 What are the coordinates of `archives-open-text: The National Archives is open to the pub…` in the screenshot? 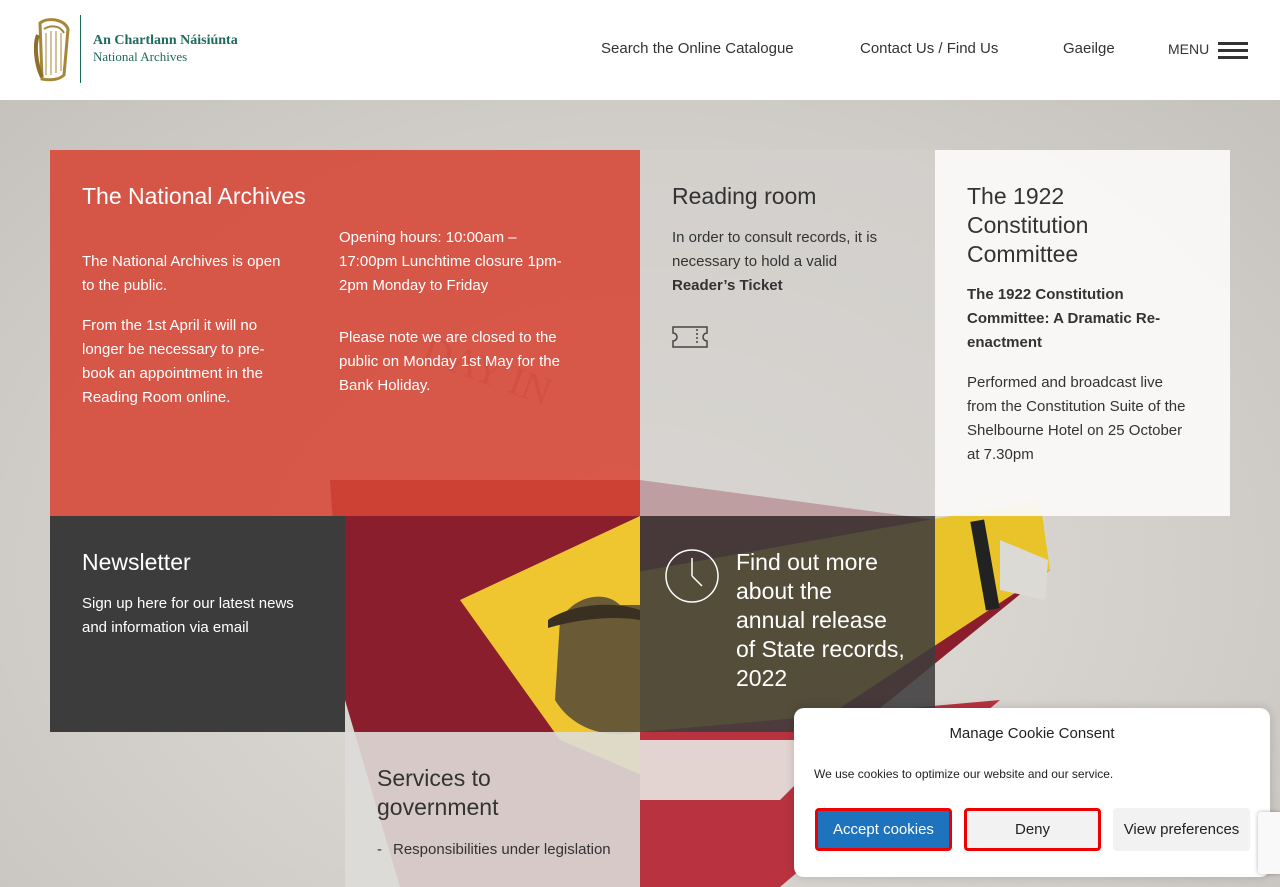 It's located at (181, 273).